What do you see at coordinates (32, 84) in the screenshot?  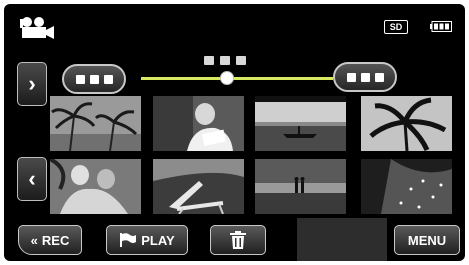 I see `next-page-button: ›` at bounding box center [32, 84].